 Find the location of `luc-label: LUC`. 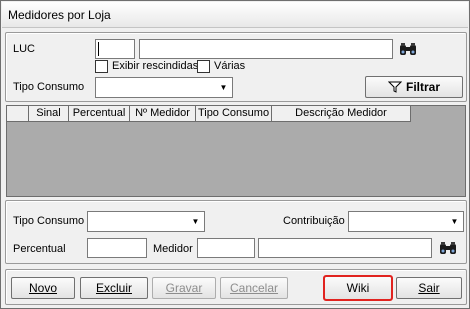

luc-label: LUC is located at coordinates (24, 49).